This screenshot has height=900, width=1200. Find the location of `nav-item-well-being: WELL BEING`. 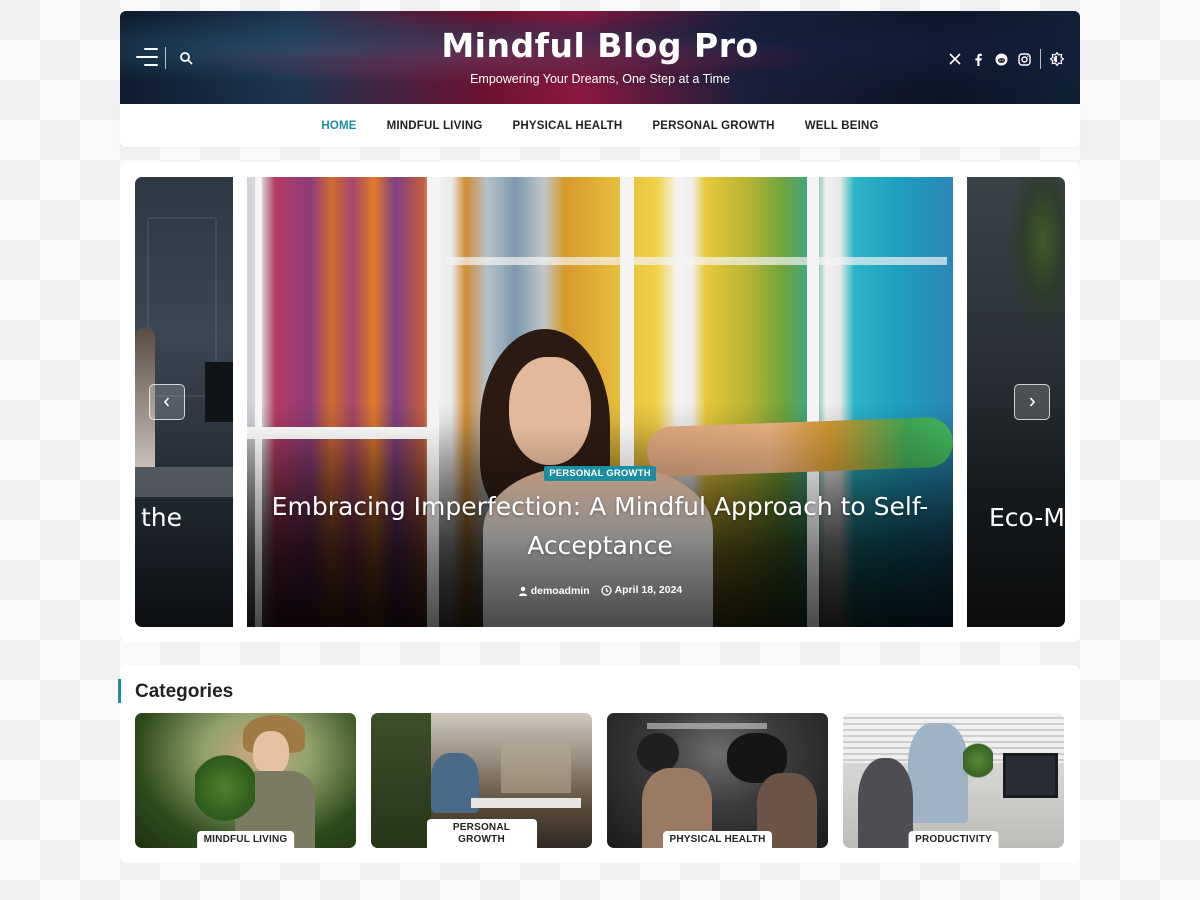

nav-item-well-being: WELL BEING is located at coordinates (842, 126).